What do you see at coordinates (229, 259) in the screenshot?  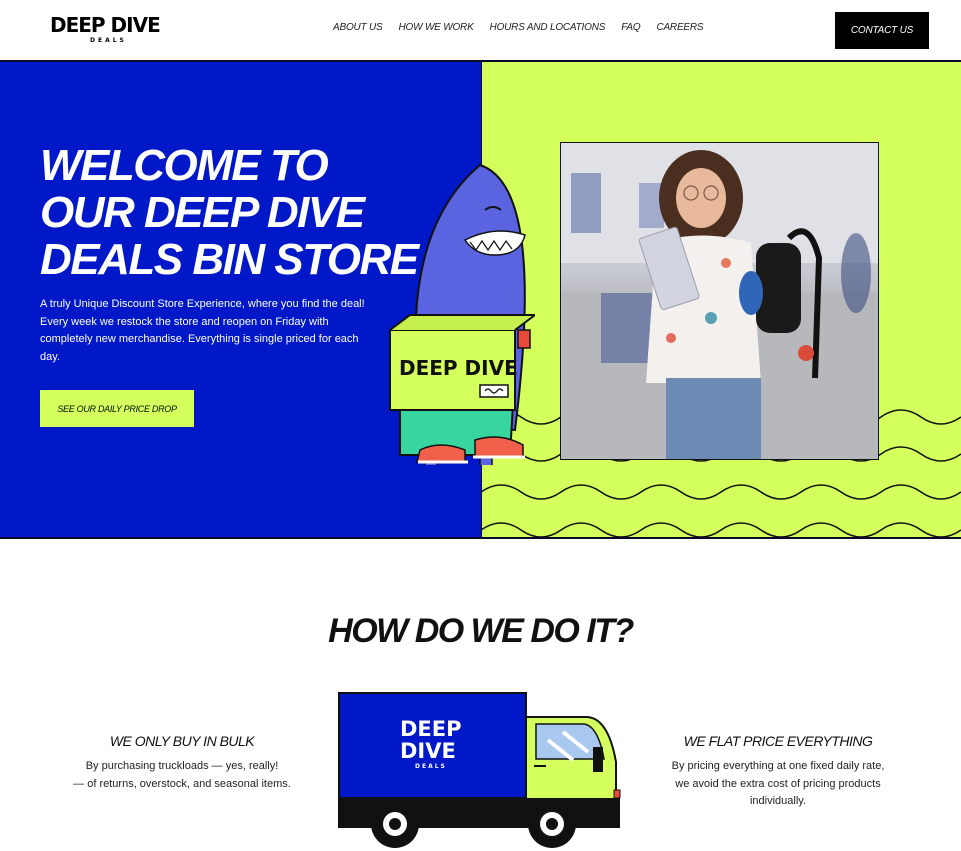 I see `hero-title-line: DEALS BIN STORE` at bounding box center [229, 259].